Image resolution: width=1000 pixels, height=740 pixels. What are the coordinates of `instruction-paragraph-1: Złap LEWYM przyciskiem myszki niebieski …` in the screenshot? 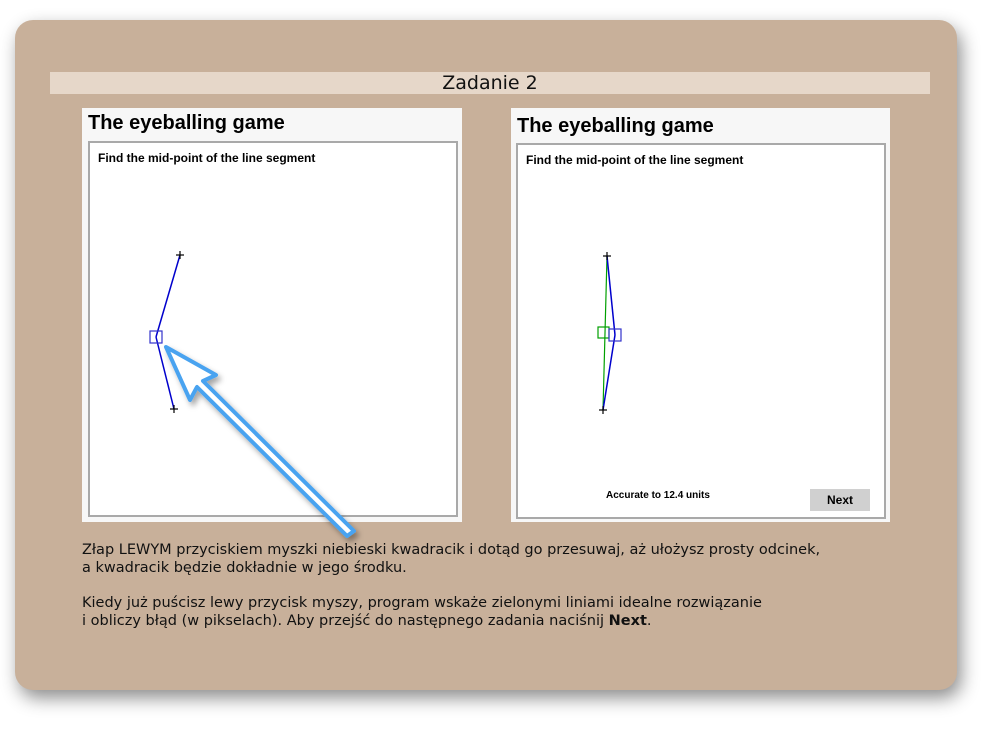 It's located at (512, 559).